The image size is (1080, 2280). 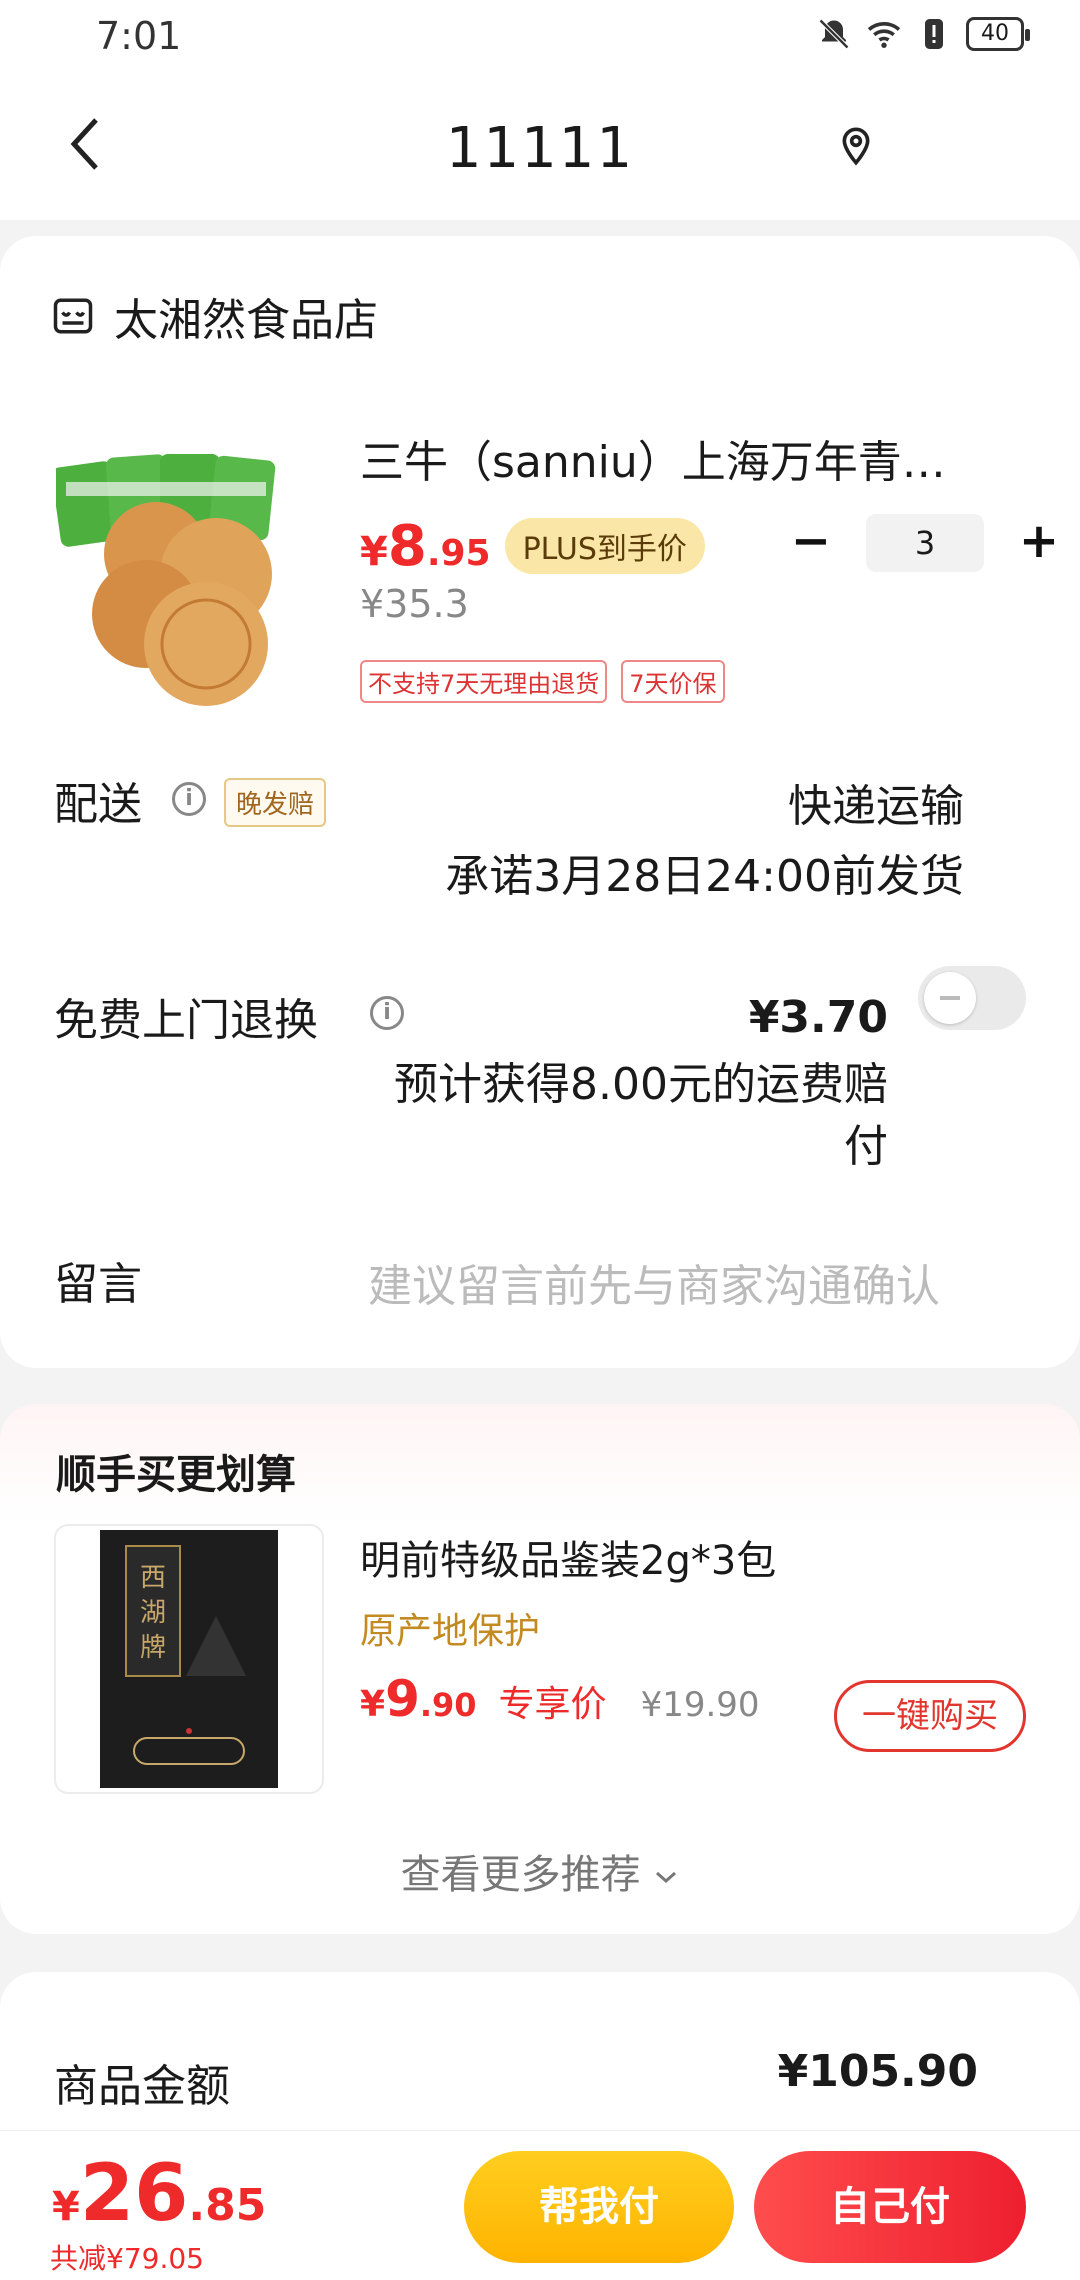 I want to click on total-decimal: .85, so click(x=227, y=2205).